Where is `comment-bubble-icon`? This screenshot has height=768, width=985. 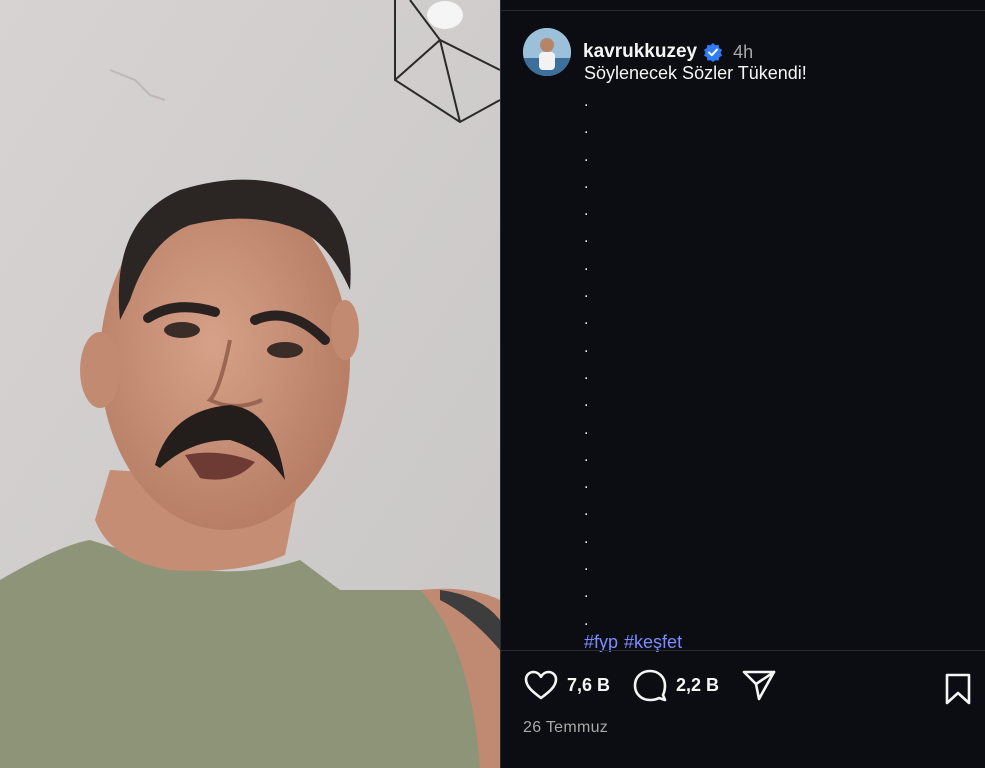 comment-bubble-icon is located at coordinates (650, 685).